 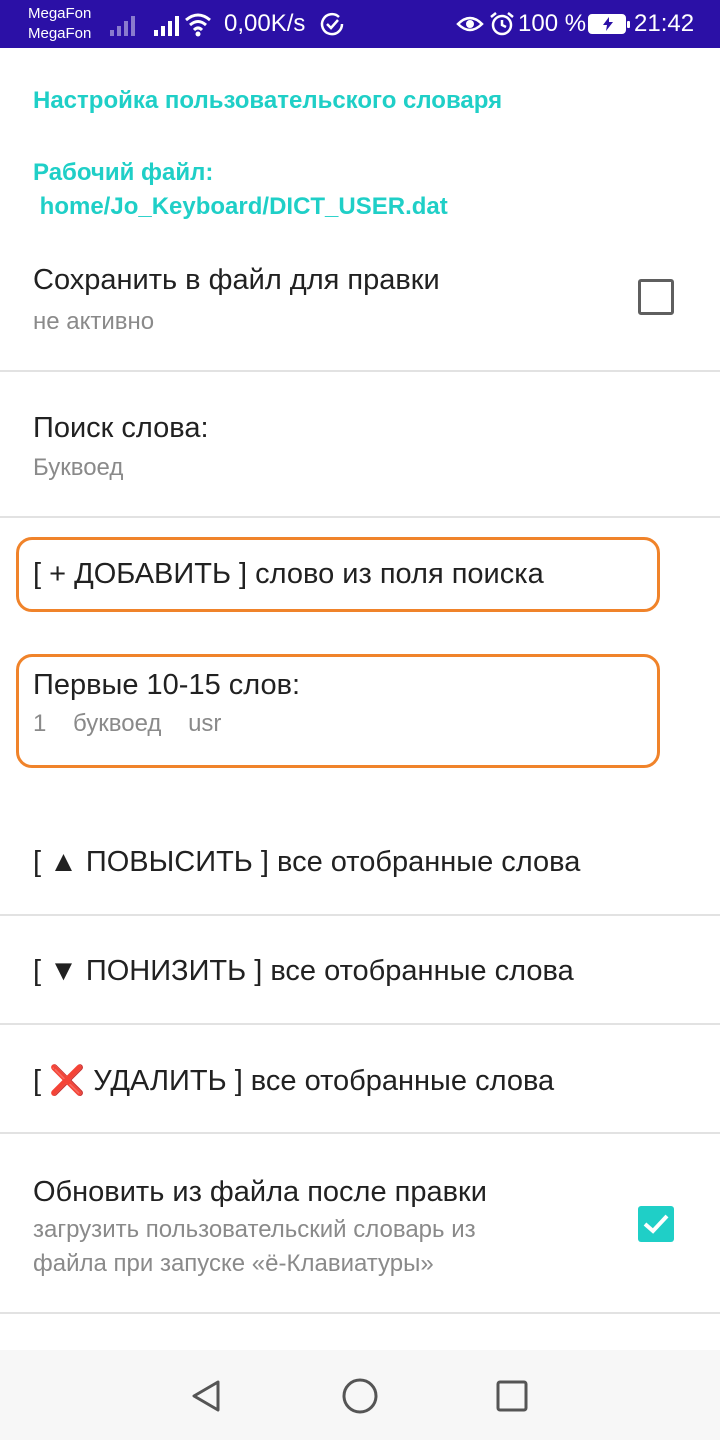 I want to click on home-icon, so click(x=360, y=1396).